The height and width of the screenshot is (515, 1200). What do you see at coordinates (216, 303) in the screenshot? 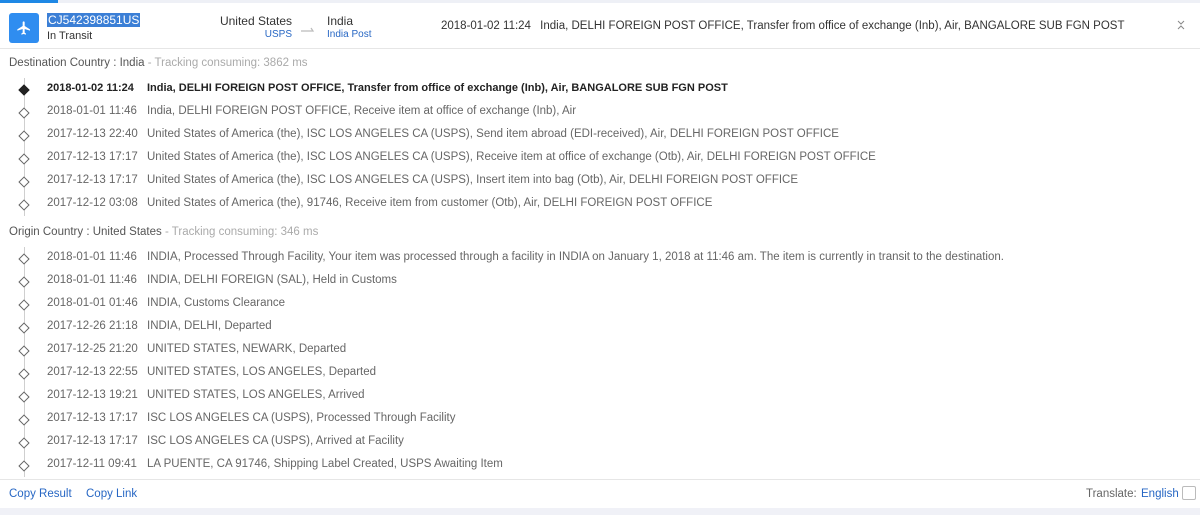
I see `event-description: INDIA, Customs Clearance` at bounding box center [216, 303].